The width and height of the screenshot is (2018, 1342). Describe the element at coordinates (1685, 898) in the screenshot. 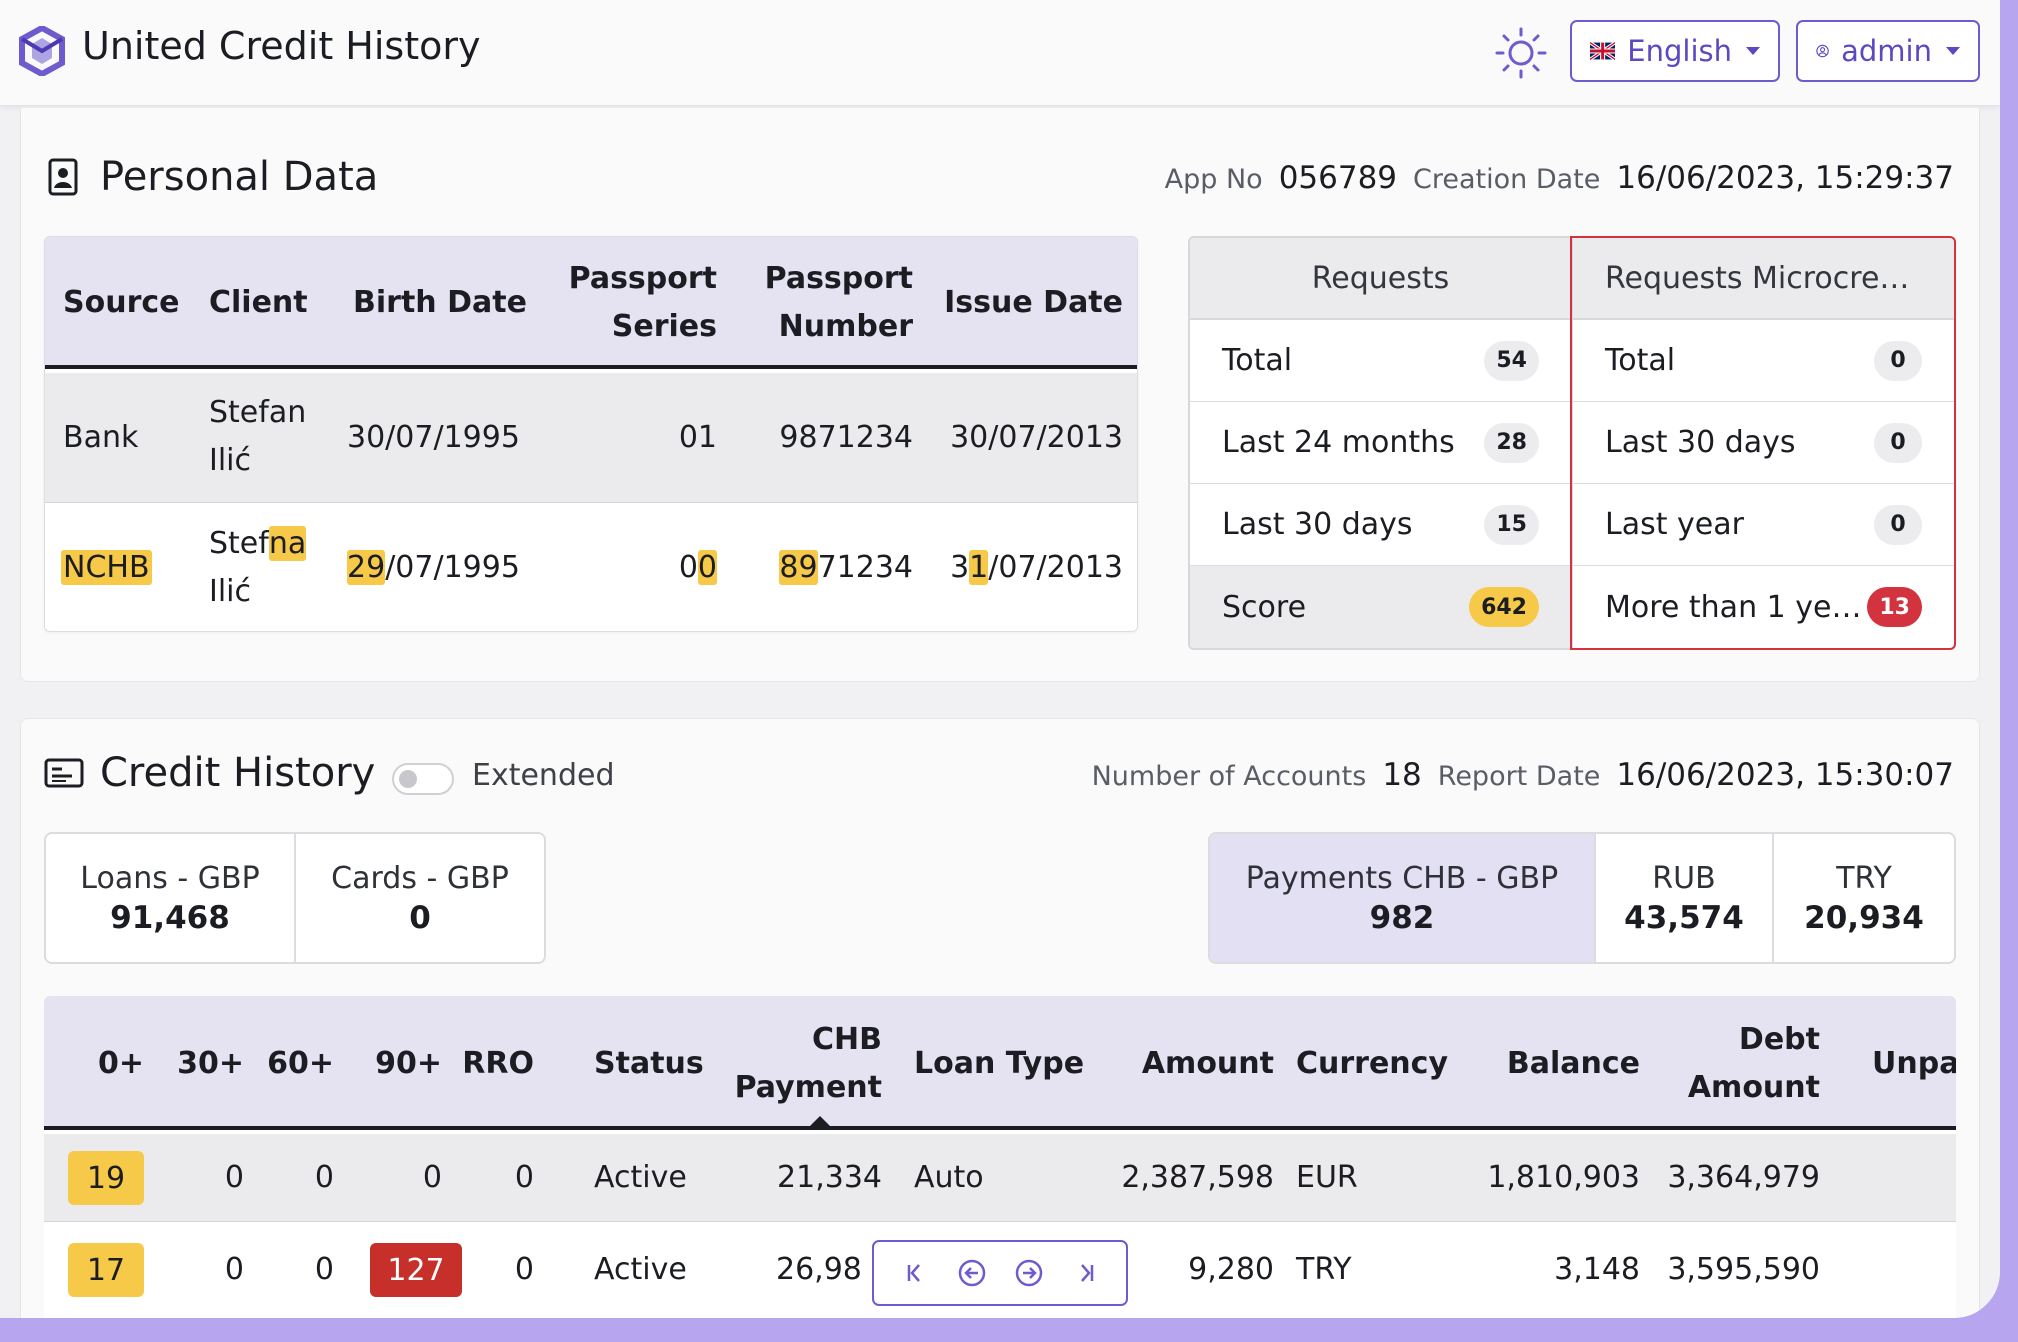

I see `total-rub: RUB 43,574` at that location.